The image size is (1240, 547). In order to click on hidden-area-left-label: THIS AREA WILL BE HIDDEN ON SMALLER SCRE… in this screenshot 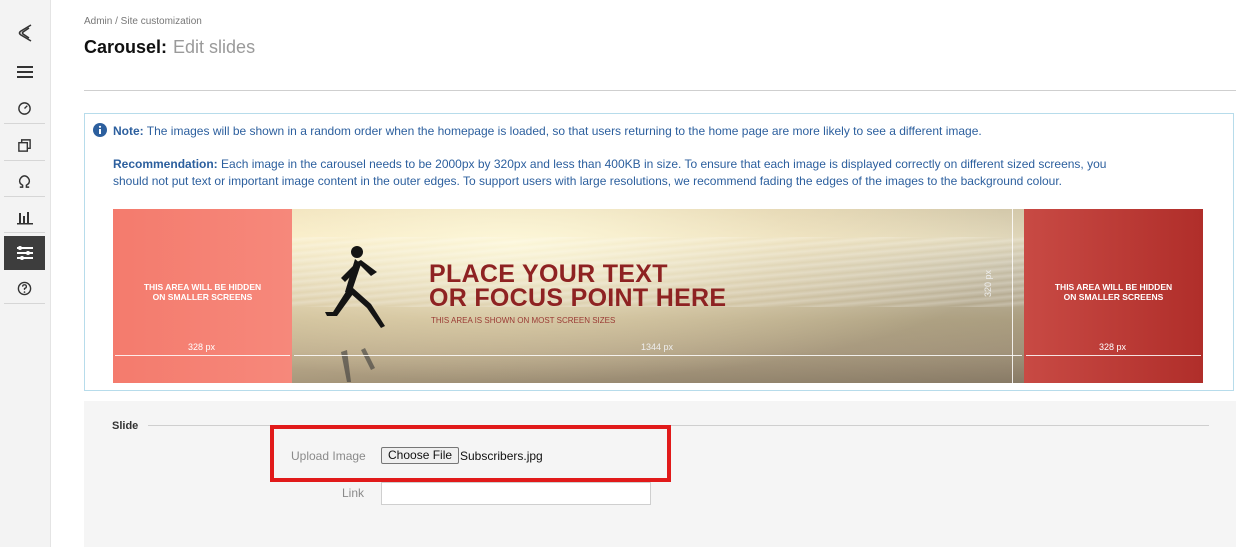, I will do `click(202, 292)`.